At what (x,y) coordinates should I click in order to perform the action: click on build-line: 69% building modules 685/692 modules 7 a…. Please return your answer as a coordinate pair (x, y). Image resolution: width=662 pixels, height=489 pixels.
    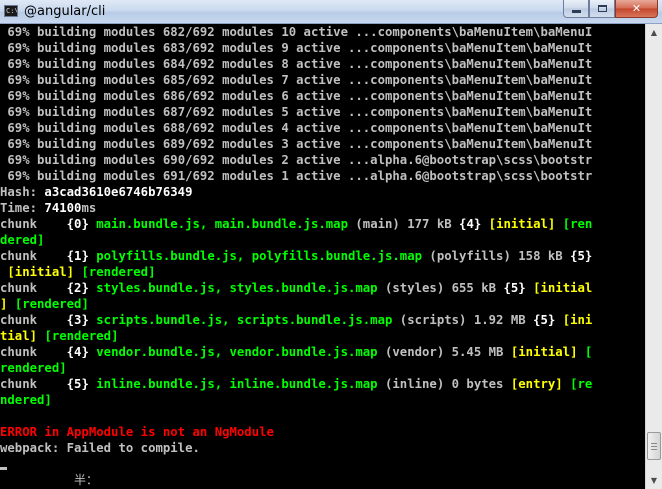
    Looking at the image, I should click on (322, 80).